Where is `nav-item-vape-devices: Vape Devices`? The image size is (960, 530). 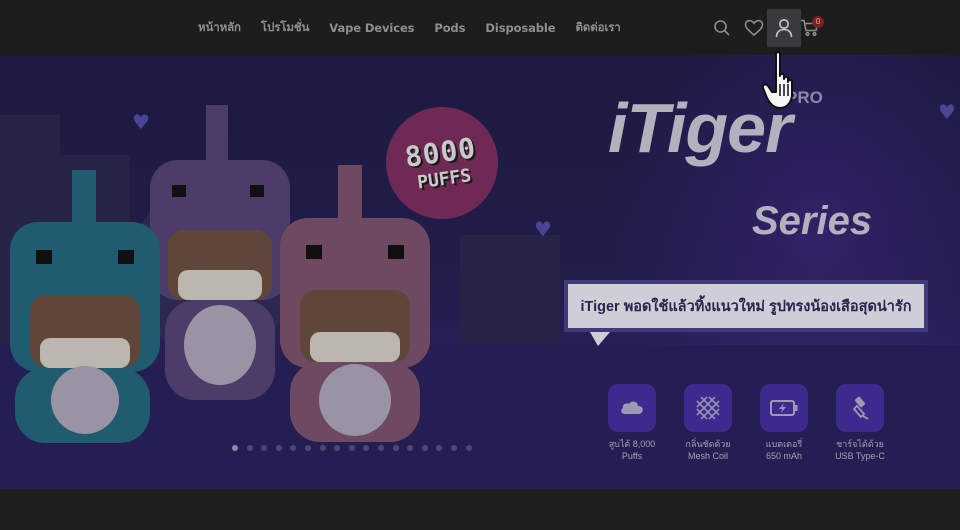 nav-item-vape-devices: Vape Devices is located at coordinates (371, 28).